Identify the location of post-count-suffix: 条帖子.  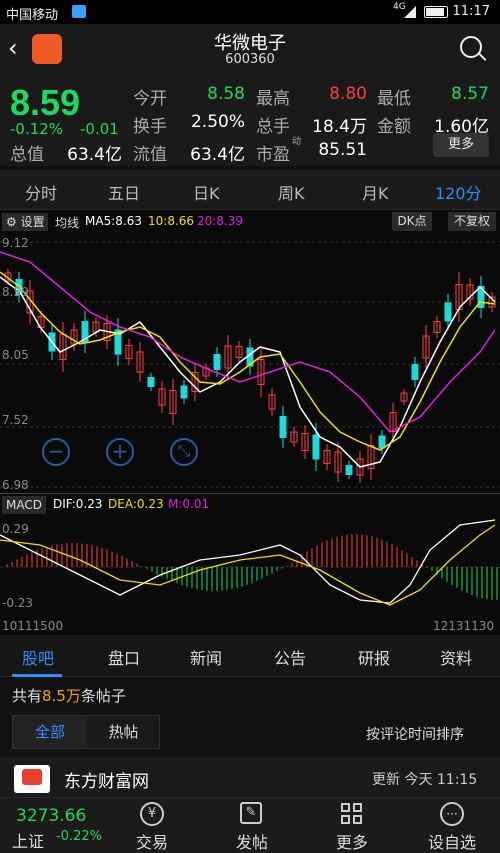
(103, 696).